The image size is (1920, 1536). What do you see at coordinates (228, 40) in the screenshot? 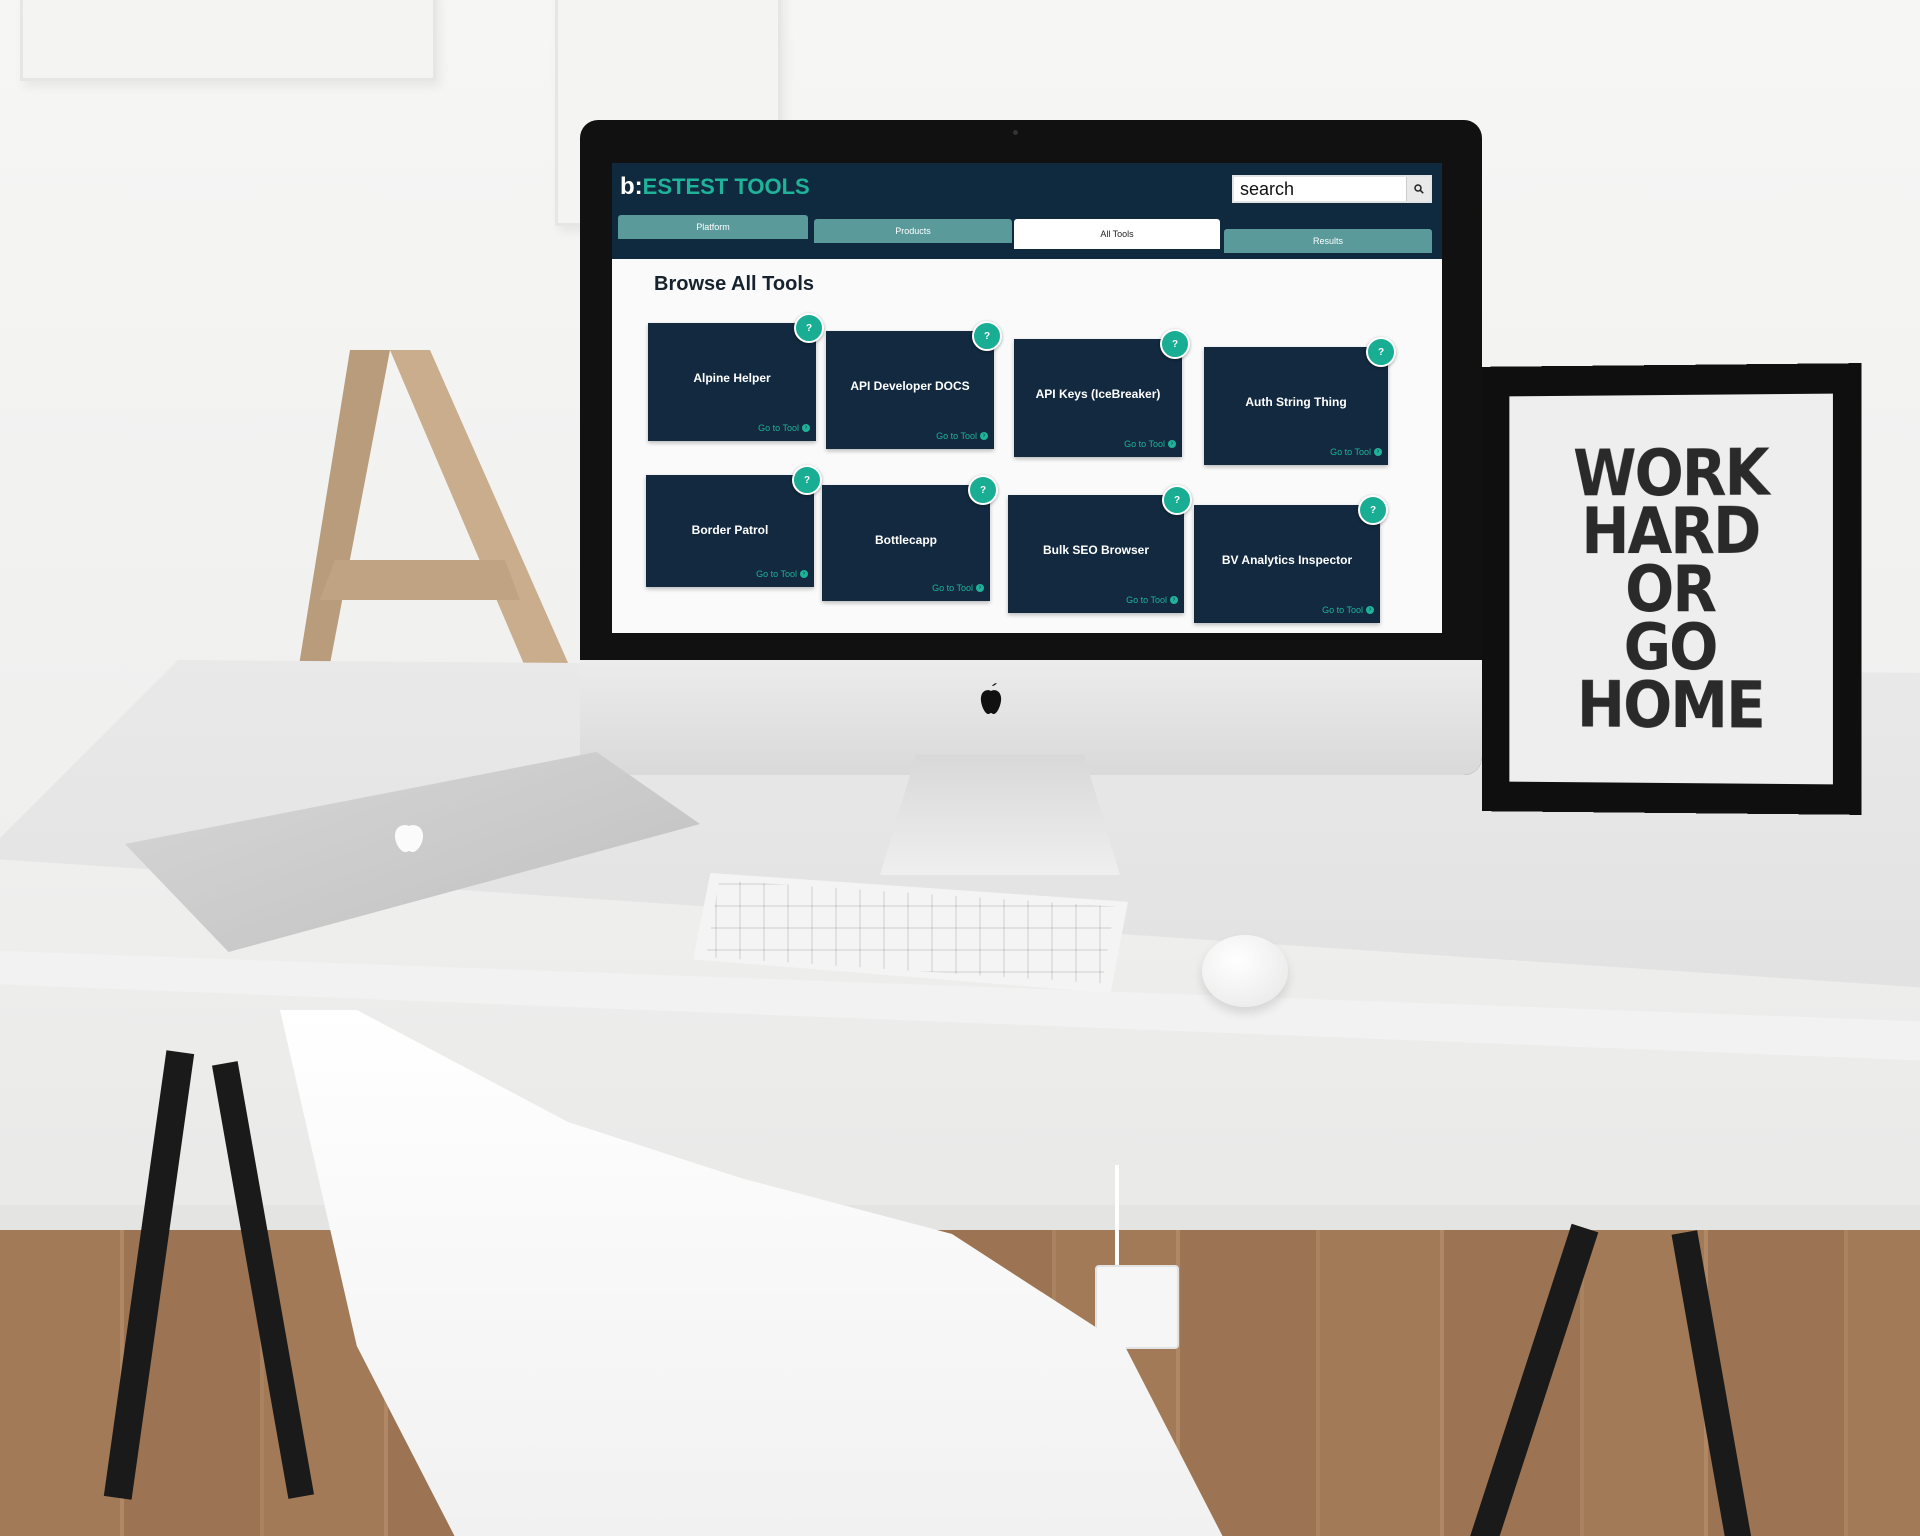
I see `wall-frame-left` at bounding box center [228, 40].